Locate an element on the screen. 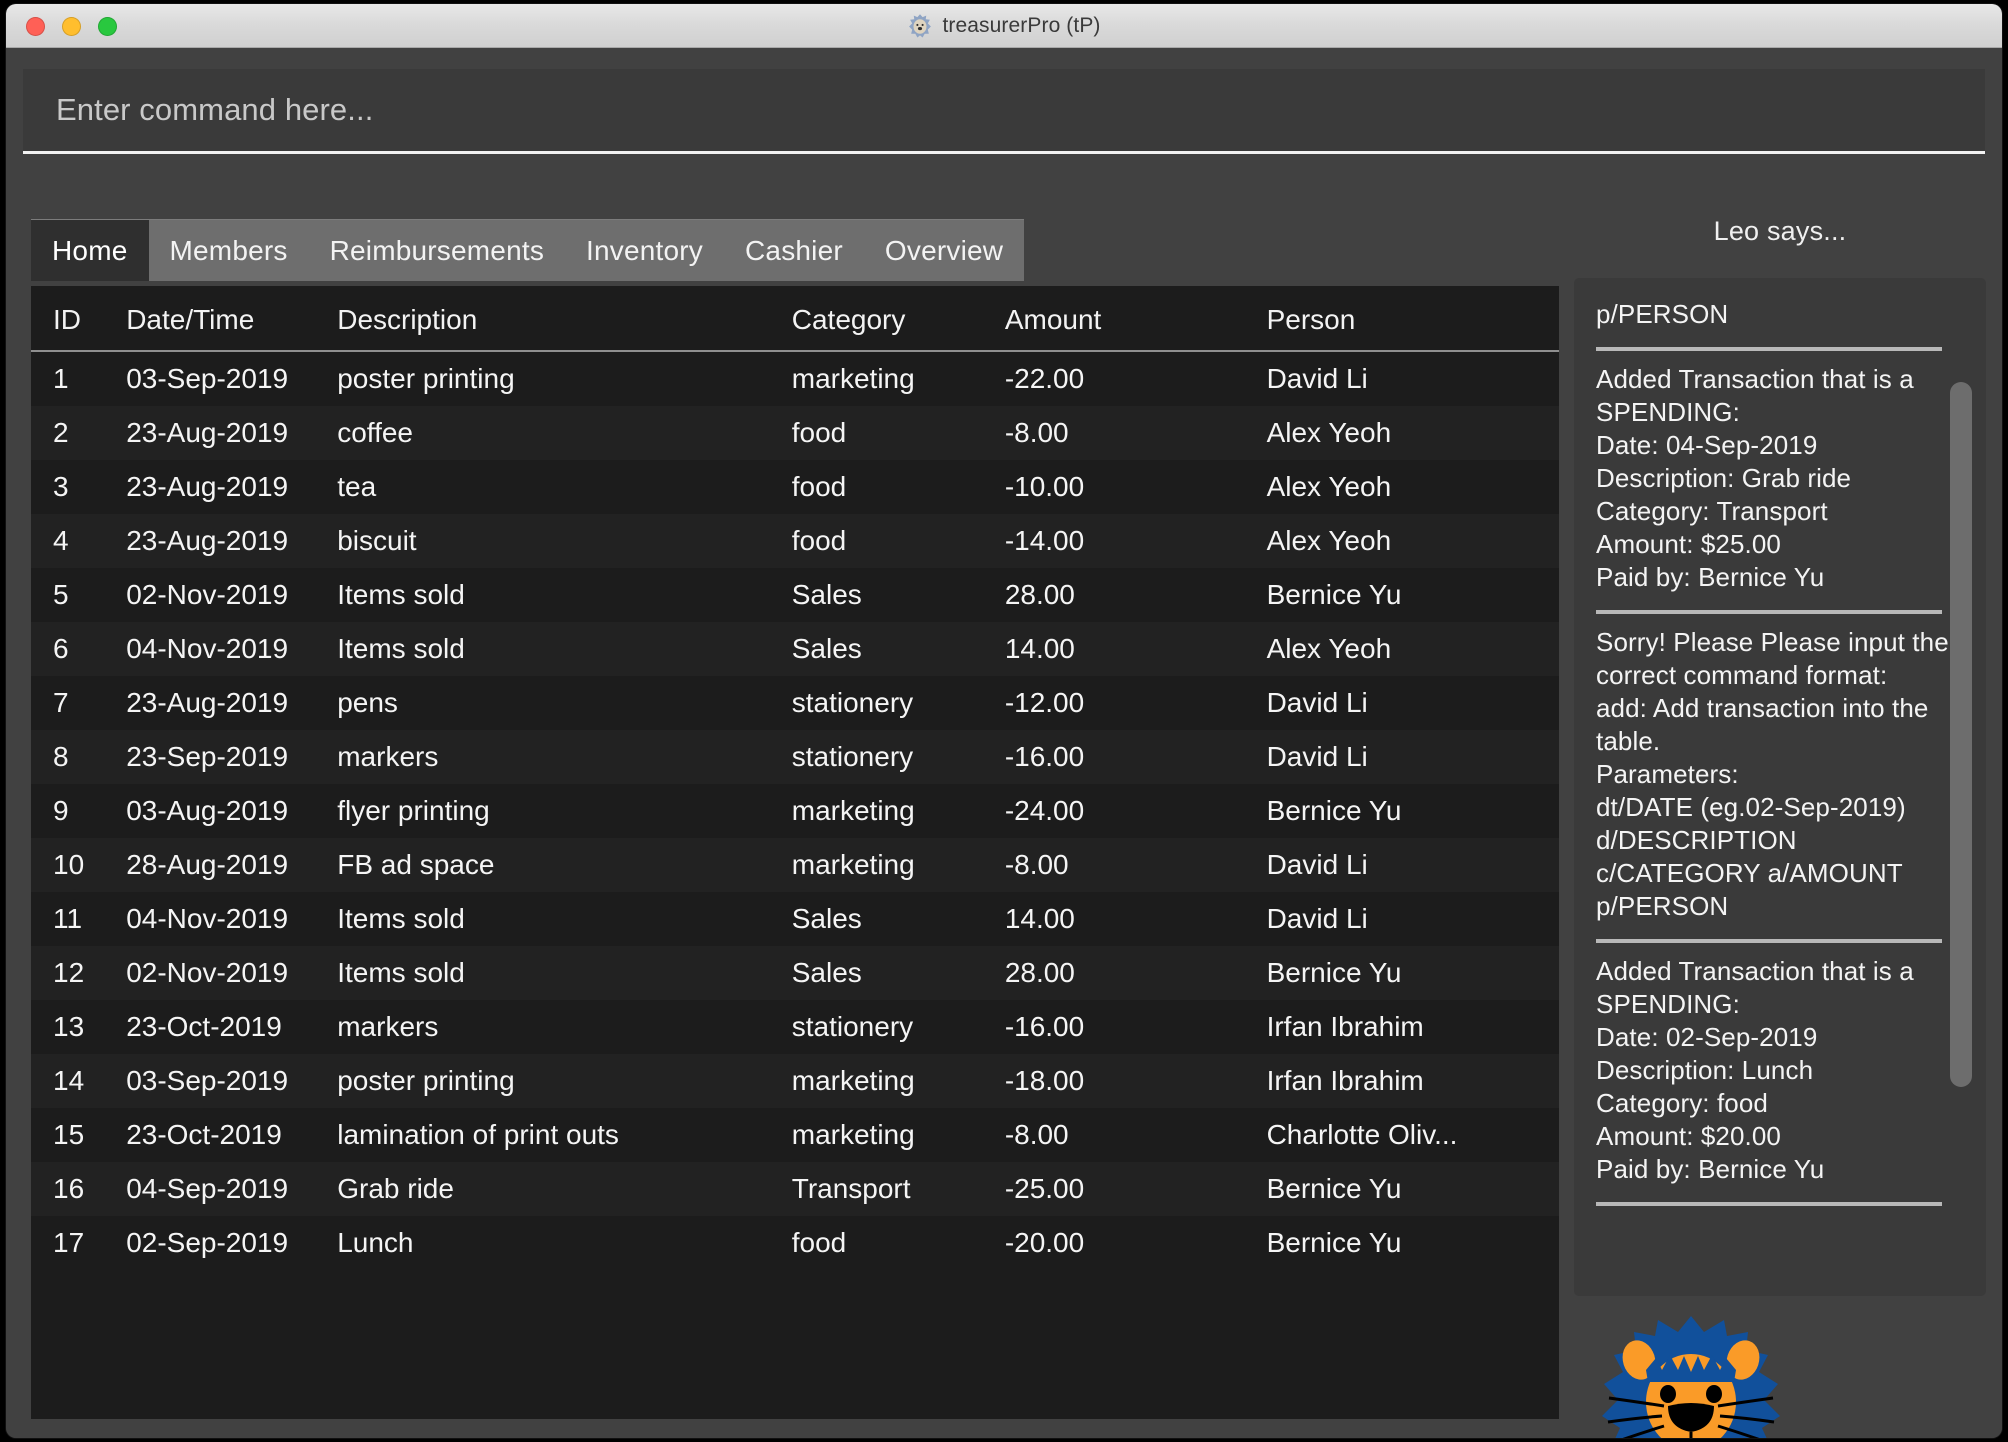 This screenshot has height=1442, width=2008. feedback-message: p/PERSON is located at coordinates (1778, 317).